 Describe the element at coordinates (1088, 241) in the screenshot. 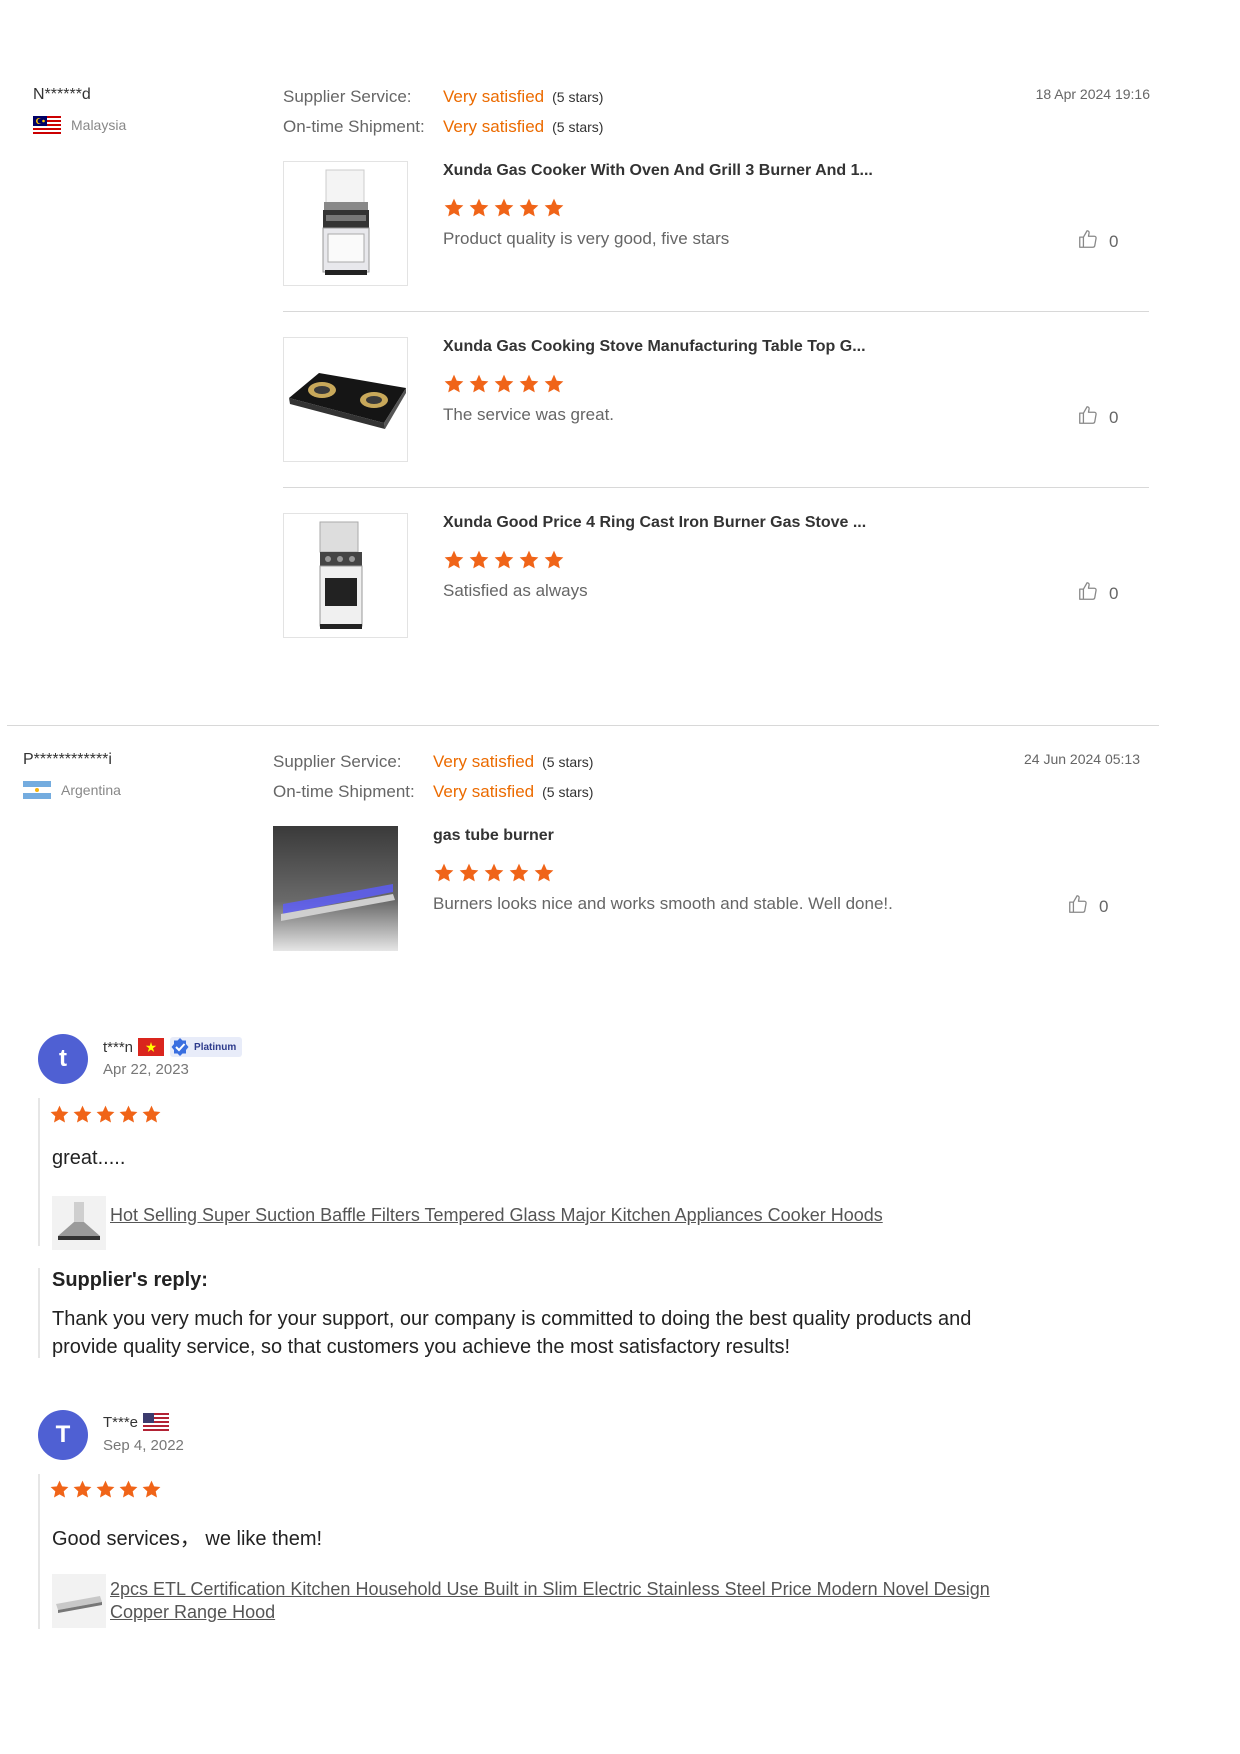

I see `thumbs-up-icon` at that location.